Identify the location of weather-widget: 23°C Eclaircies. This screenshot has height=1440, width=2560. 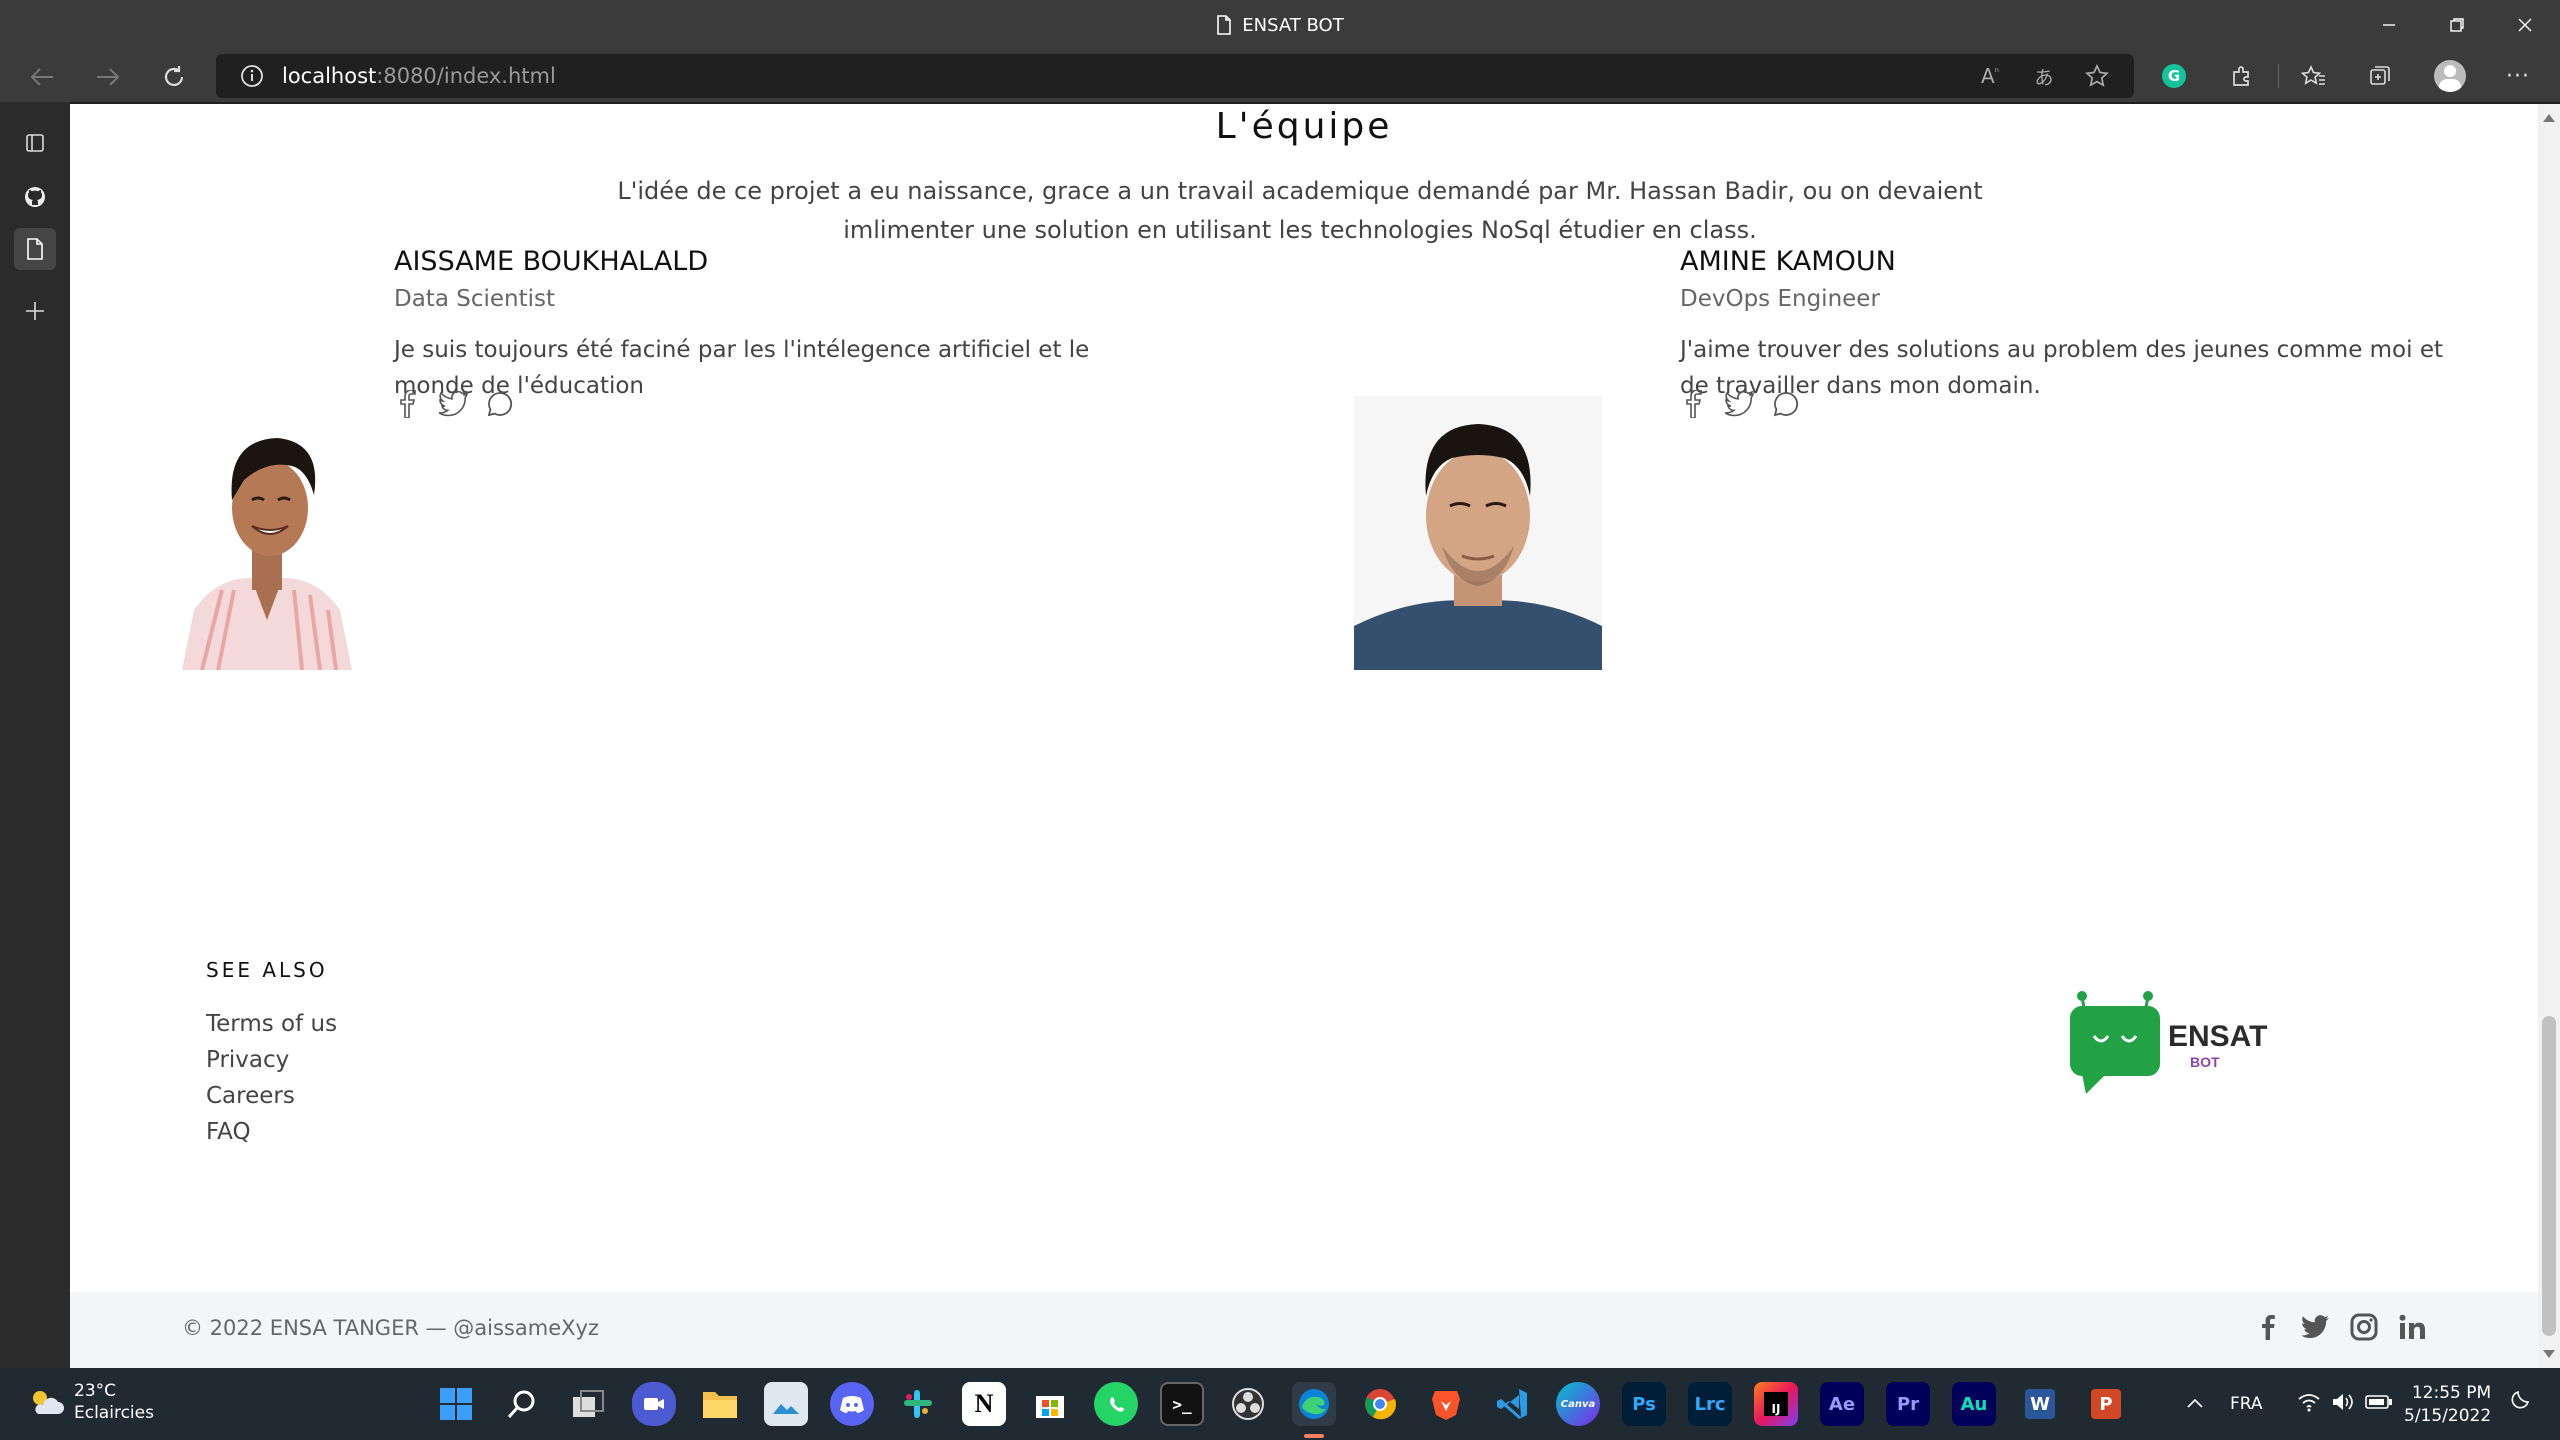
(91, 1402).